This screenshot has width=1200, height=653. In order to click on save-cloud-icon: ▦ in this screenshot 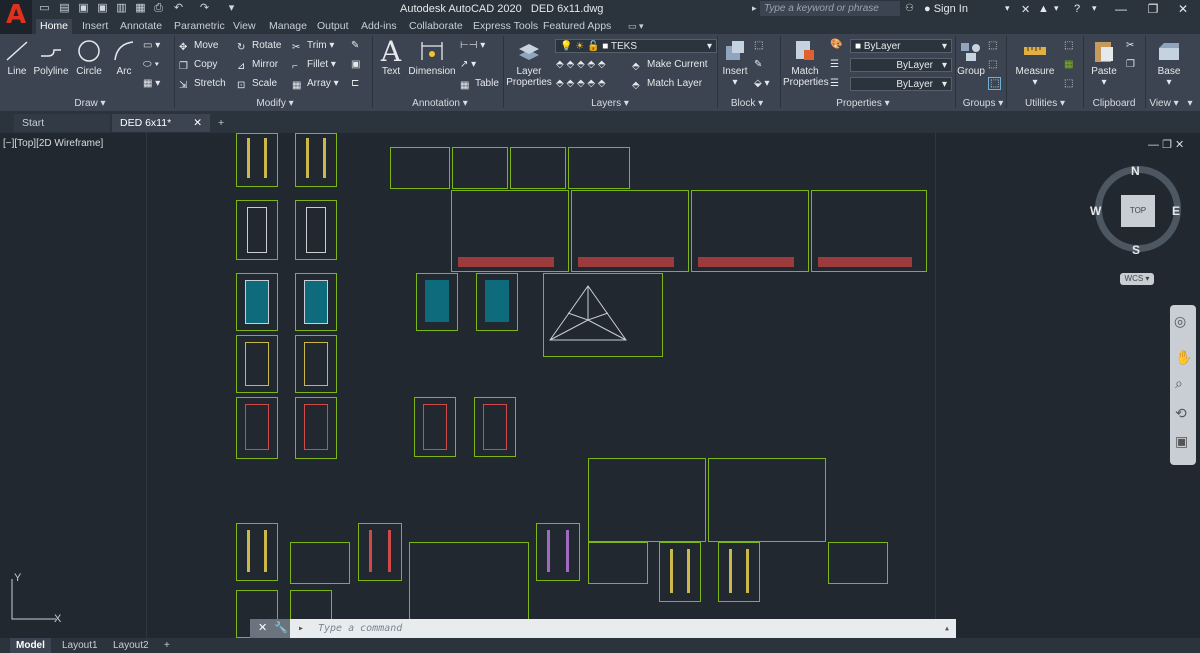, I will do `click(140, 8)`.